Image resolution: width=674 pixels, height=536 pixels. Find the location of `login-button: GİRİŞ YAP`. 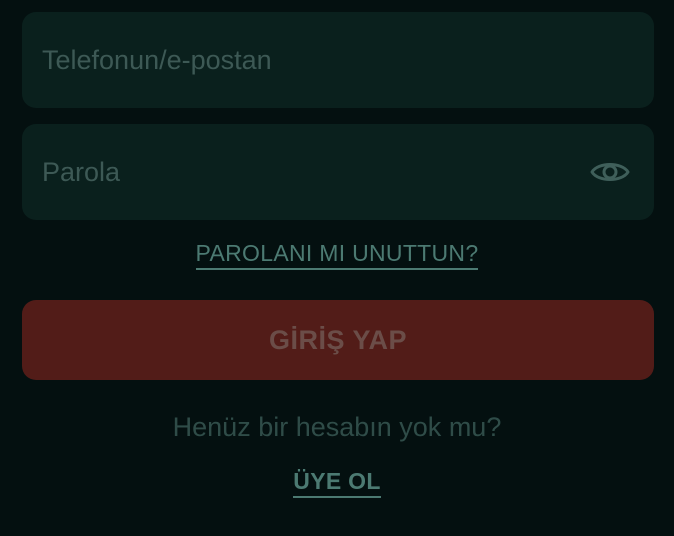

login-button: GİRİŞ YAP is located at coordinates (338, 340).